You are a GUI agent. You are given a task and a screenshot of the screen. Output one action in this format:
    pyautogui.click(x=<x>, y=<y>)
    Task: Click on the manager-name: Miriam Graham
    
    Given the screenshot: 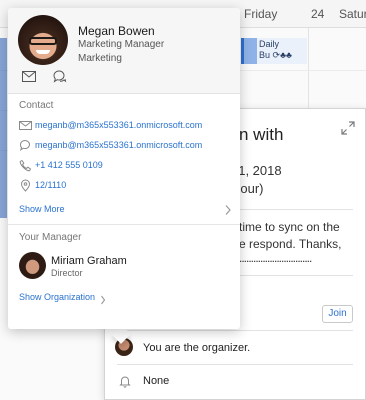 What is the action you would take?
    pyautogui.click(x=89, y=261)
    